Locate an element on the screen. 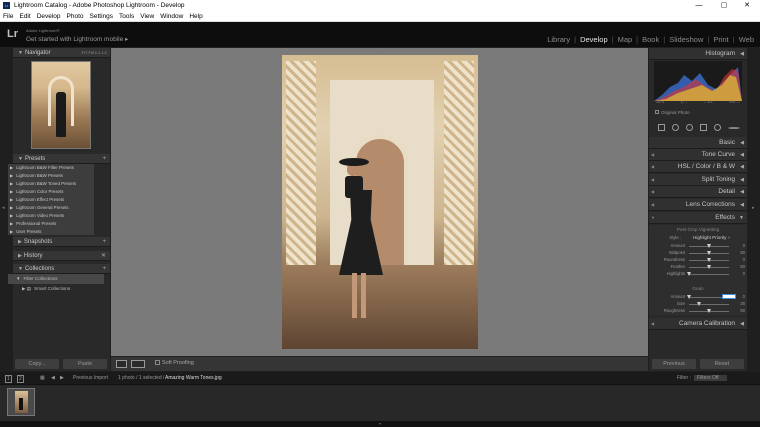 This screenshot has height=427, width=760. presets-header: ▼ Presets + is located at coordinates (61, 159).